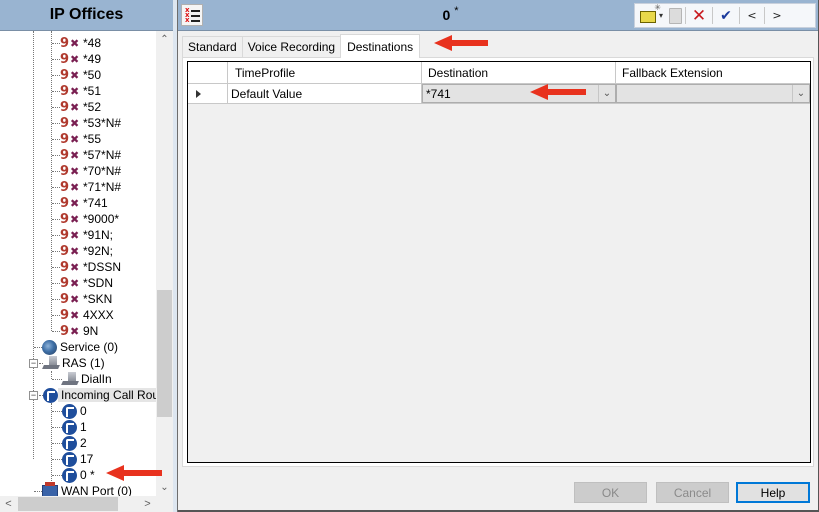 Image resolution: width=819 pixels, height=512 pixels. What do you see at coordinates (164, 353) in the screenshot?
I see `scroll-thumb` at bounding box center [164, 353].